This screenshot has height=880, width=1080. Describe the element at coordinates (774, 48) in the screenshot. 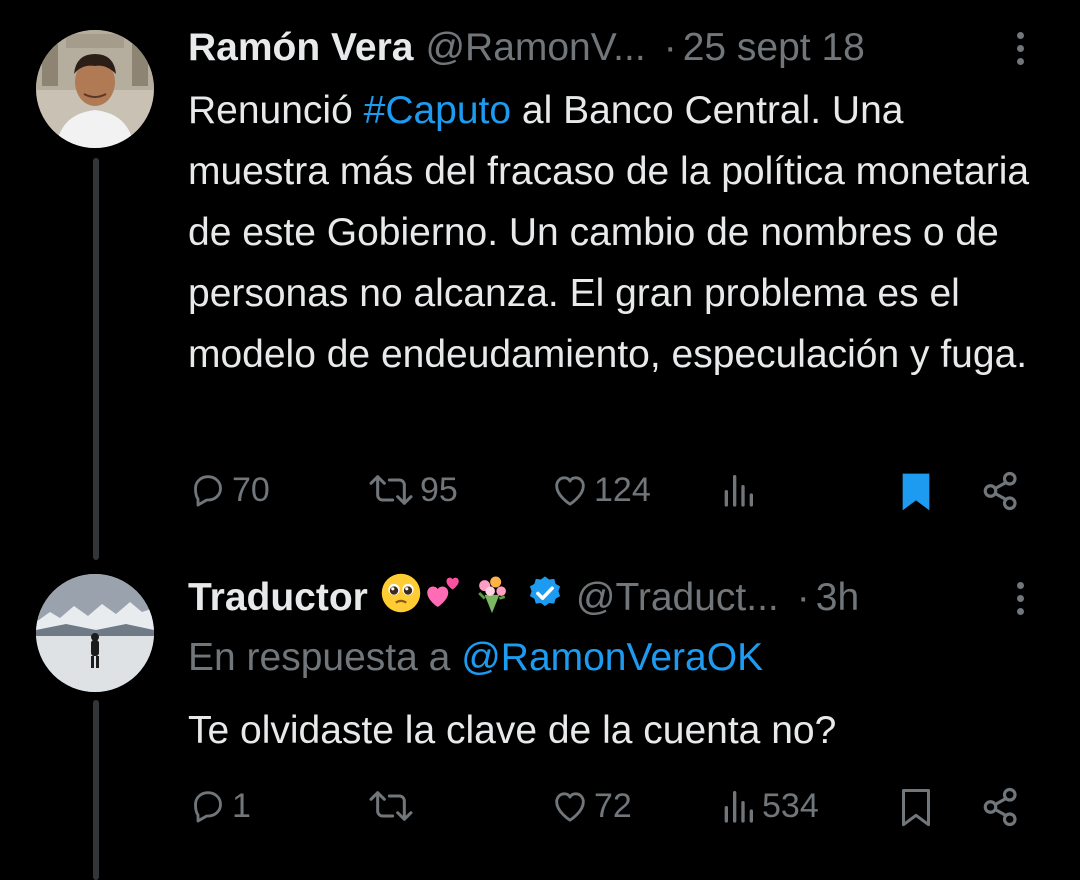

I see `timestamp: 25 sept 18` at that location.